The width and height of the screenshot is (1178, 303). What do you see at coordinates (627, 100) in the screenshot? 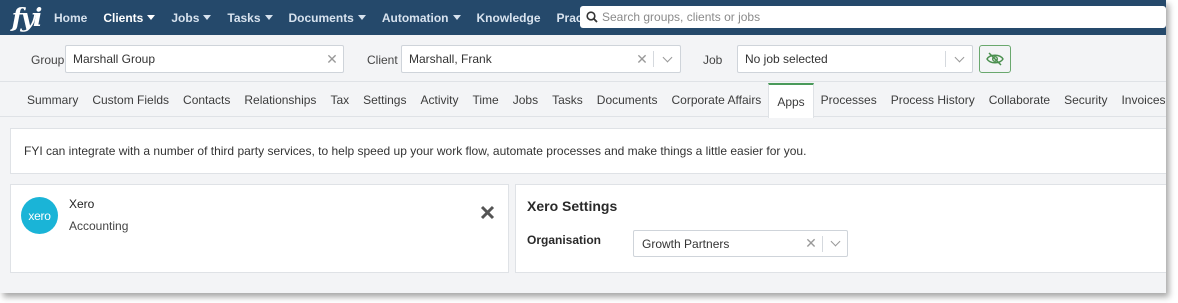
I see `tab-documents: Documents` at bounding box center [627, 100].